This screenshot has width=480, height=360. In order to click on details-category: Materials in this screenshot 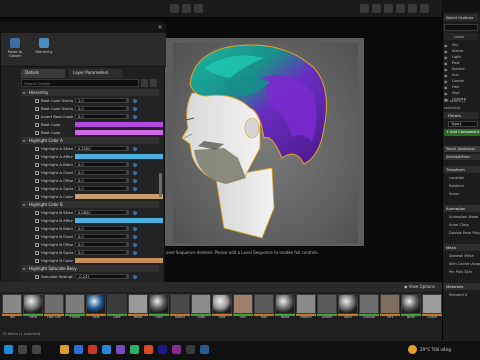, I will do `click(462, 286)`.